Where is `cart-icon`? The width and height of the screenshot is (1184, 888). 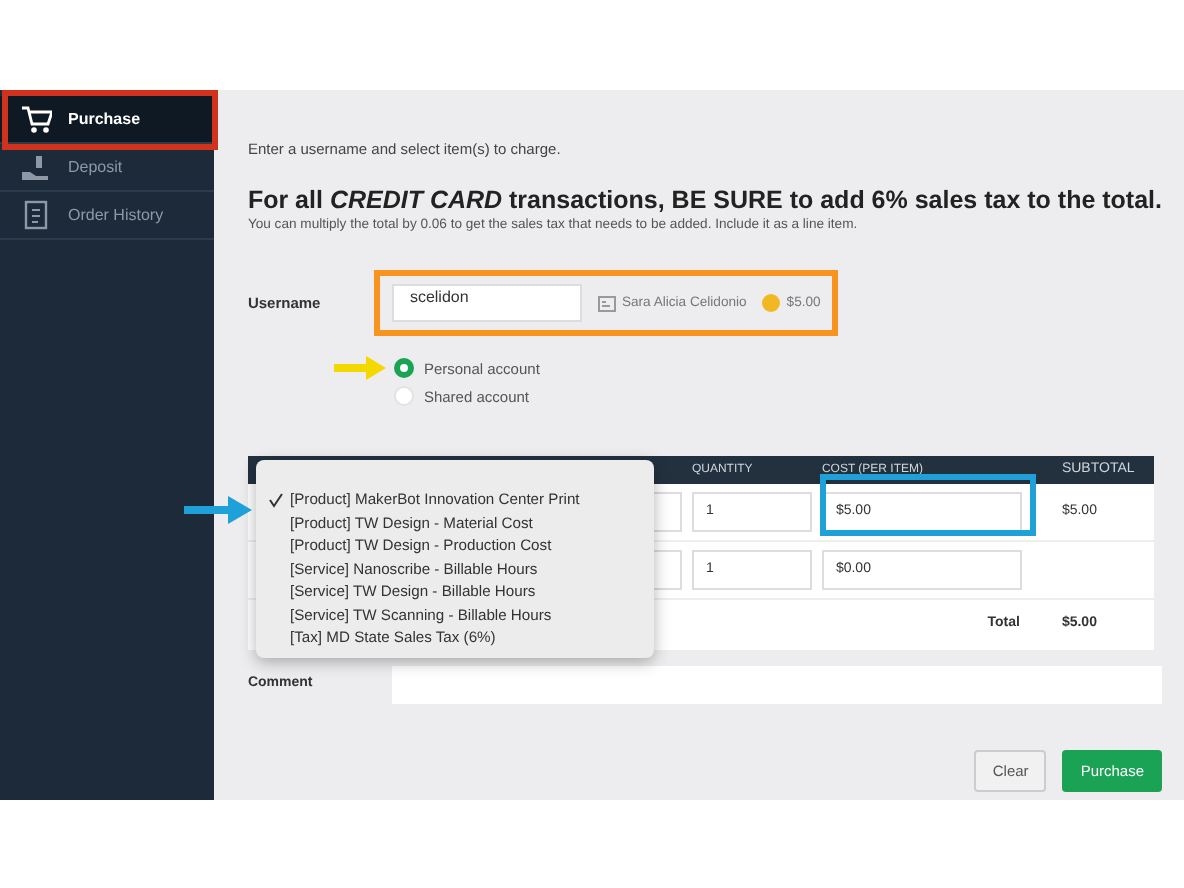 cart-icon is located at coordinates (36, 119).